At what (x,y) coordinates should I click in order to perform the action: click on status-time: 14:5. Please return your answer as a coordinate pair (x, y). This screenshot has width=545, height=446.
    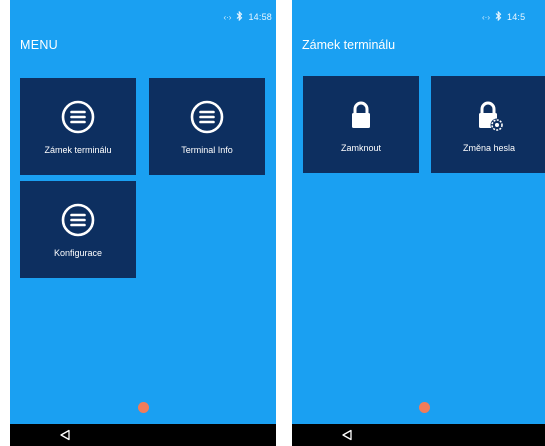
    Looking at the image, I should click on (516, 17).